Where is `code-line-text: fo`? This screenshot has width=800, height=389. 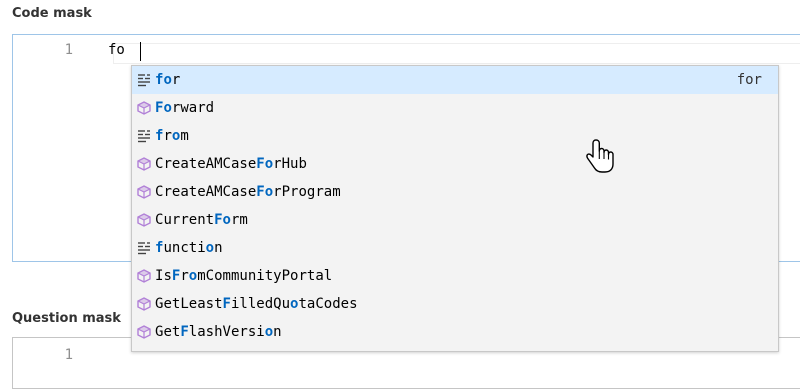
code-line-text: fo is located at coordinates (116, 50).